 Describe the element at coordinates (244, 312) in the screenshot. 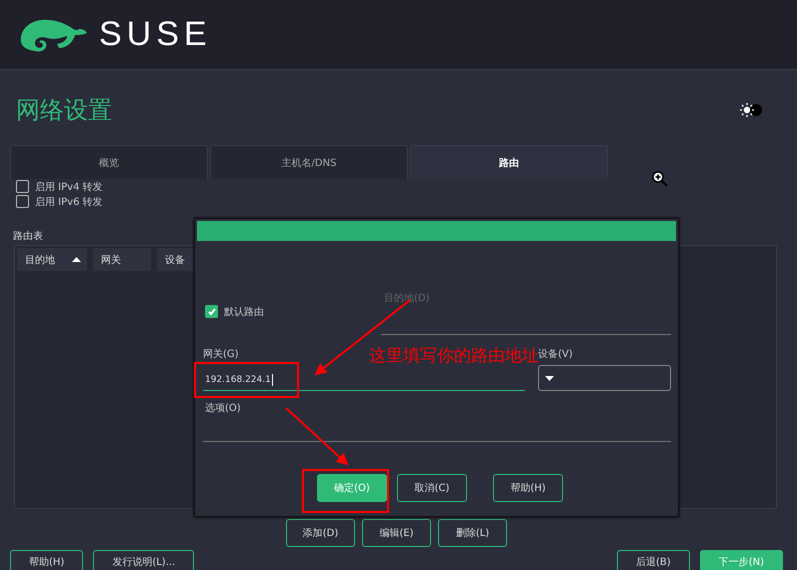

I see `checkbox-label: 默认路由` at that location.